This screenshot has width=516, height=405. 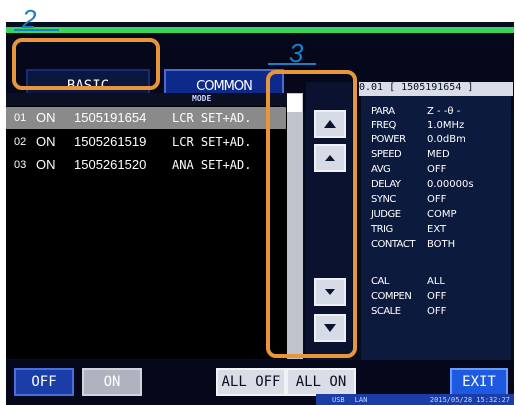 I want to click on mode-column-header: MODE, so click(x=202, y=98).